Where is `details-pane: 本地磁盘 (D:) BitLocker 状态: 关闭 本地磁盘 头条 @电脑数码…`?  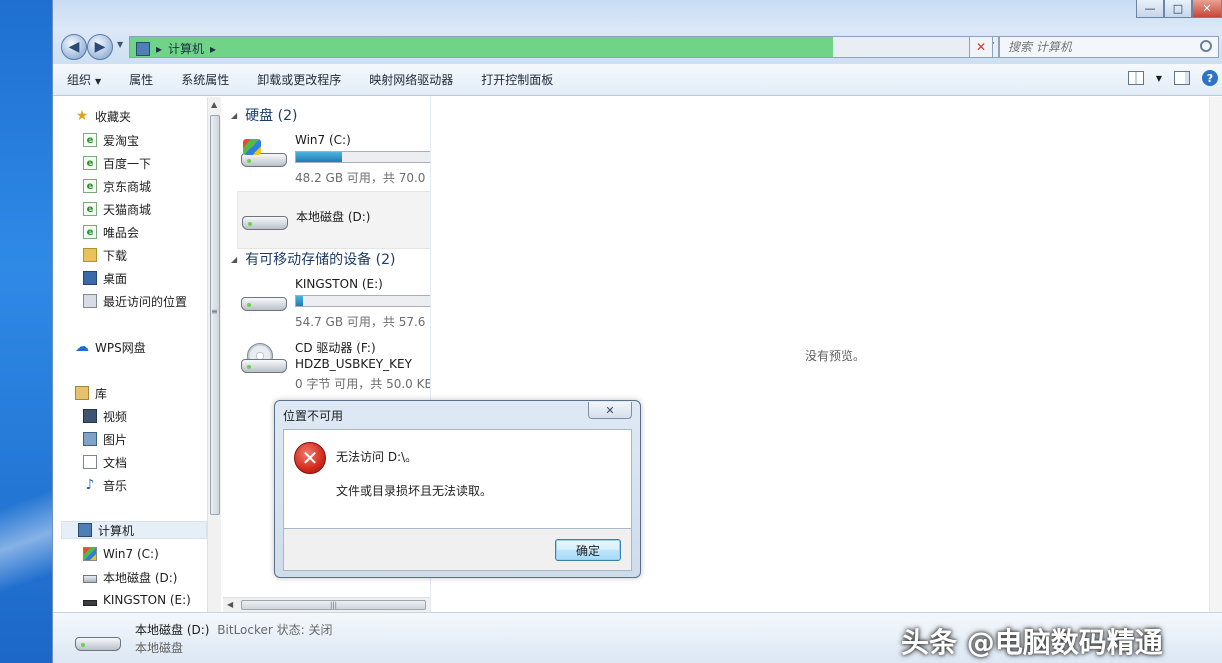 details-pane: 本地磁盘 (D:) BitLocker 状态: 关闭 本地磁盘 头条 @电脑数码… is located at coordinates (637, 637).